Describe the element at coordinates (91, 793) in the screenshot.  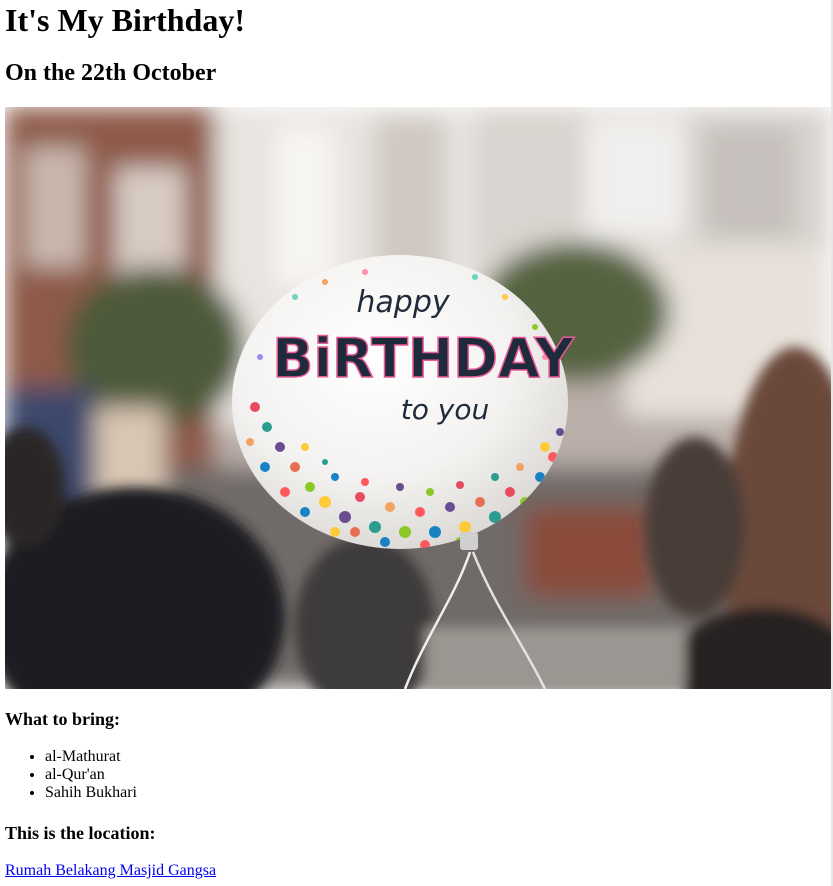
I see `list-item: Sahih Bukhari` at that location.